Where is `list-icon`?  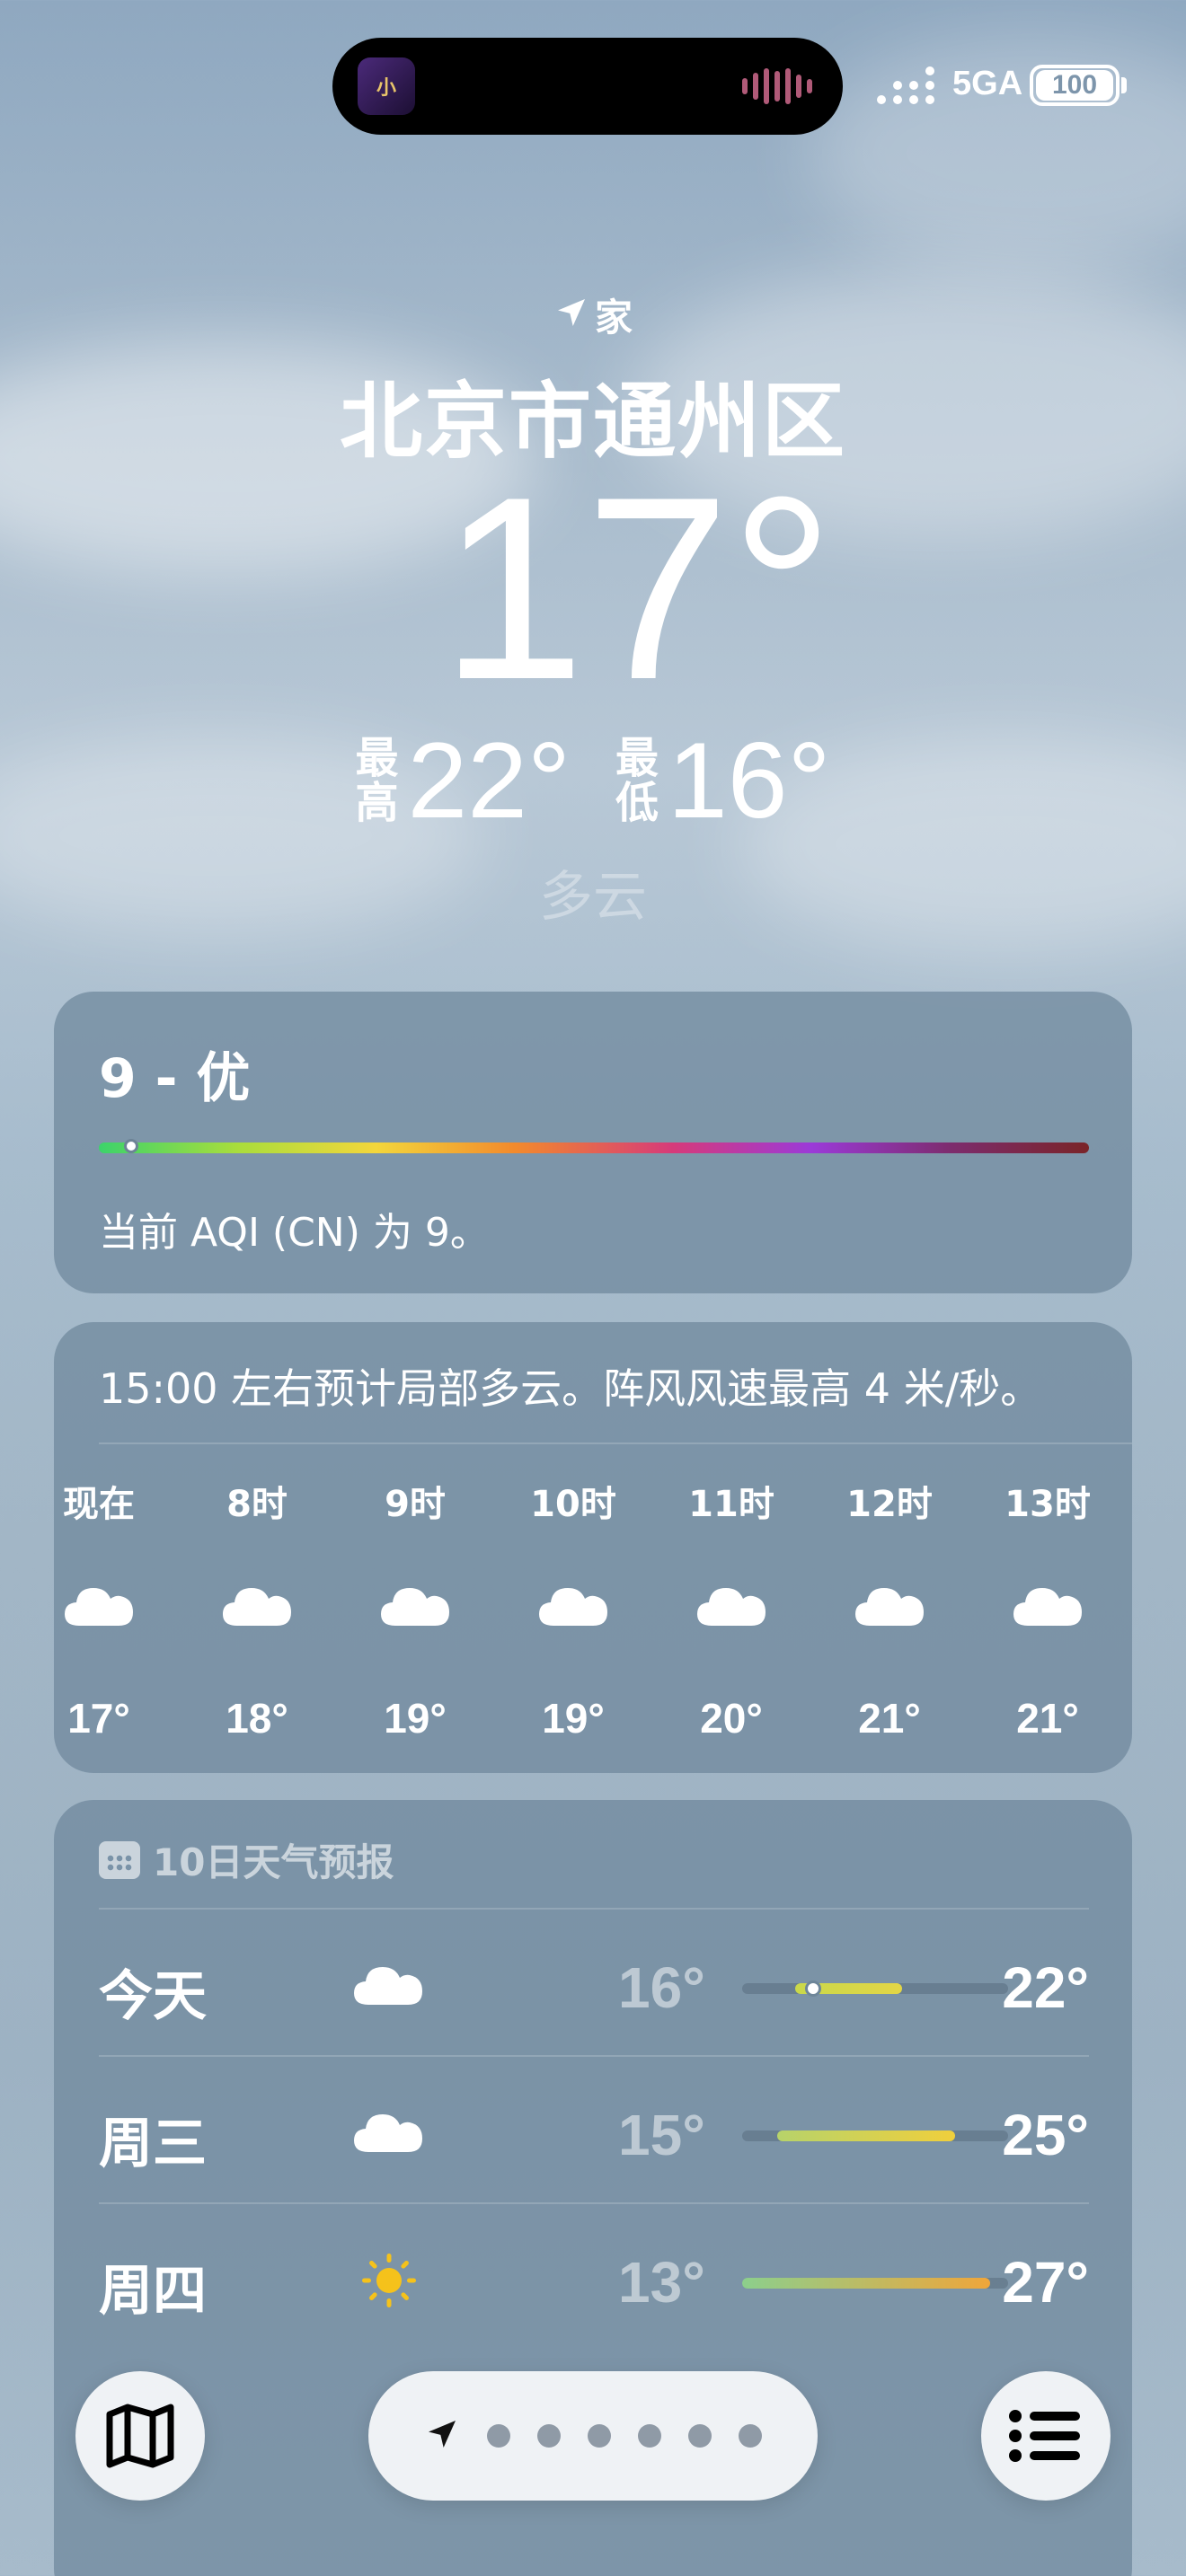 list-icon is located at coordinates (1044, 2436).